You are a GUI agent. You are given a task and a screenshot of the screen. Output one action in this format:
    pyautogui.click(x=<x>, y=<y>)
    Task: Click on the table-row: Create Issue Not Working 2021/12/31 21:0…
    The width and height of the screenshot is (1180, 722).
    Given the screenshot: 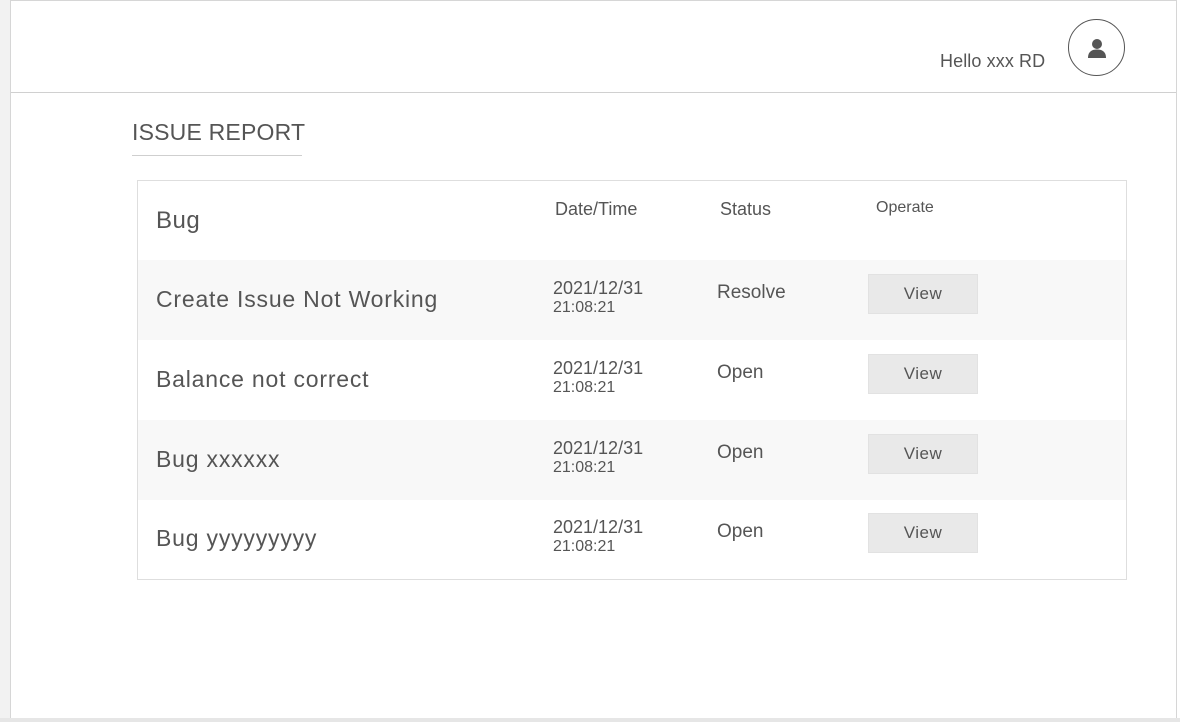 What is the action you would take?
    pyautogui.click(x=632, y=300)
    